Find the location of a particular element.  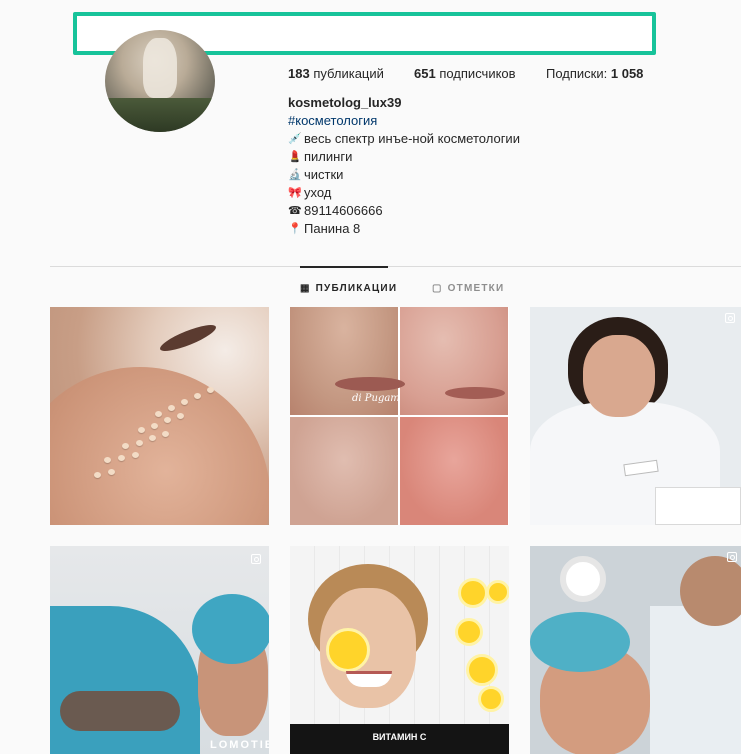

followers-label: подписчиков is located at coordinates (477, 73).